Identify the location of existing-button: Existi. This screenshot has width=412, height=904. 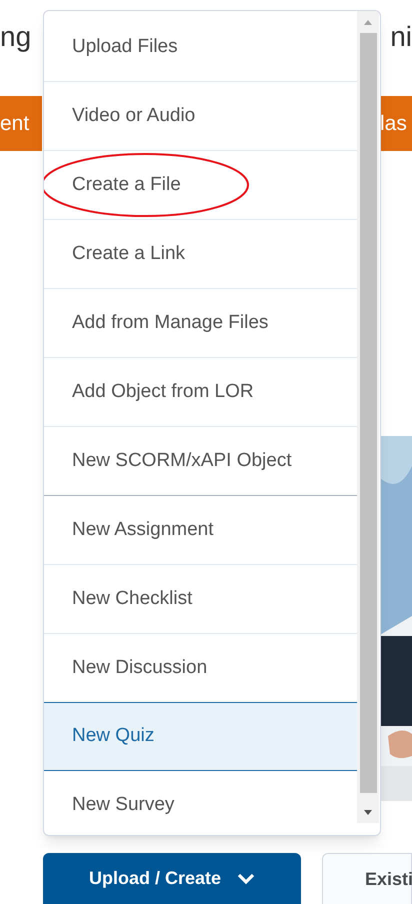
(367, 878).